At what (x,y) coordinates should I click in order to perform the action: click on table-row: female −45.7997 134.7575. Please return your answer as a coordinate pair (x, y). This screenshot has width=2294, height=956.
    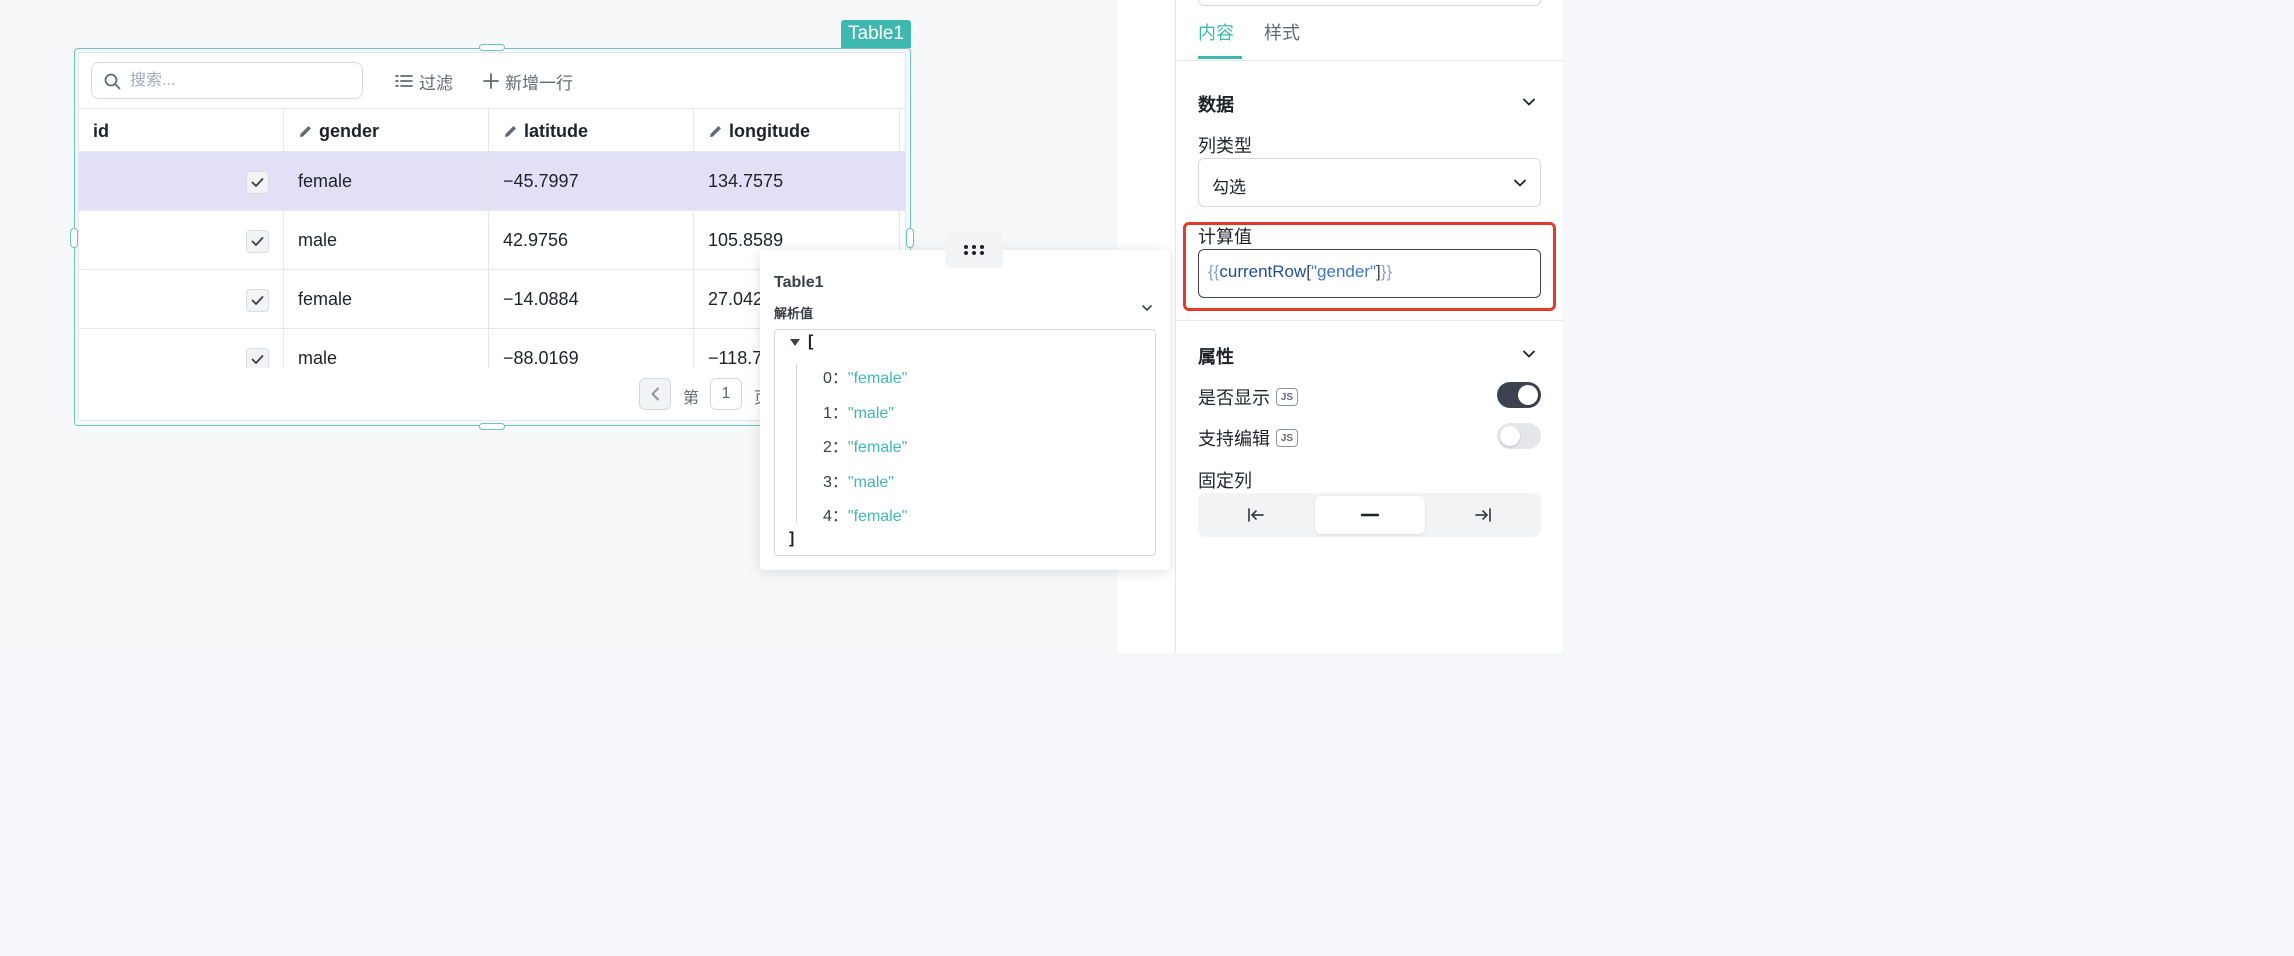
    Looking at the image, I should click on (492, 181).